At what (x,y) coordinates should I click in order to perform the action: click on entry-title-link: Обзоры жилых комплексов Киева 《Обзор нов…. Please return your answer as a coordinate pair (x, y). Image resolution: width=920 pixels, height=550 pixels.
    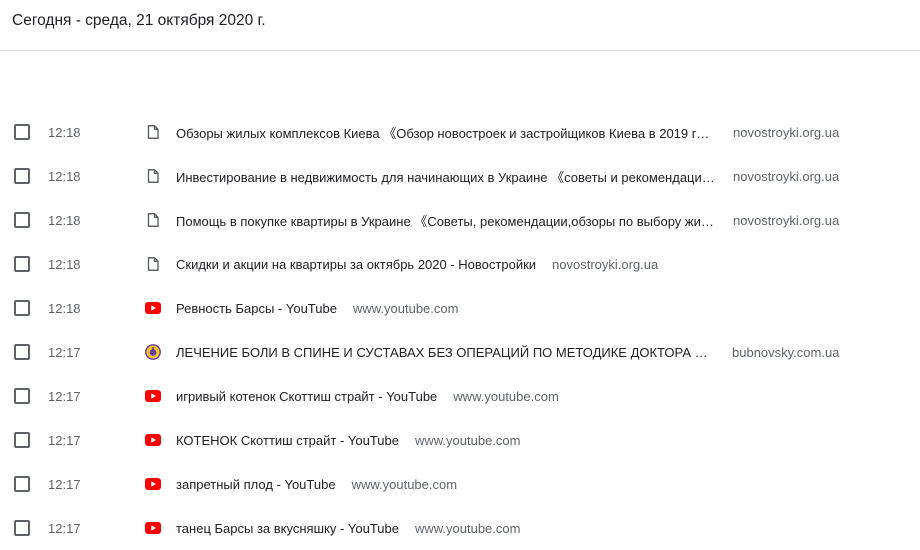
    Looking at the image, I should click on (446, 132).